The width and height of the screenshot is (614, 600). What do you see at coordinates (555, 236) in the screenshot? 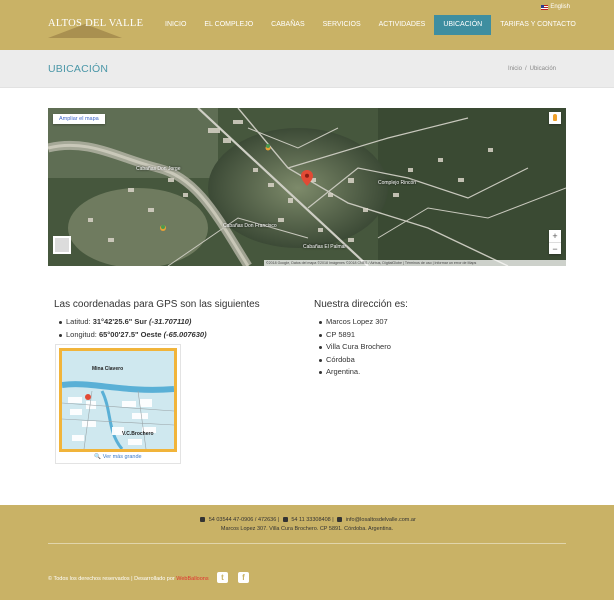
I see `zoom-in-button: +` at bounding box center [555, 236].